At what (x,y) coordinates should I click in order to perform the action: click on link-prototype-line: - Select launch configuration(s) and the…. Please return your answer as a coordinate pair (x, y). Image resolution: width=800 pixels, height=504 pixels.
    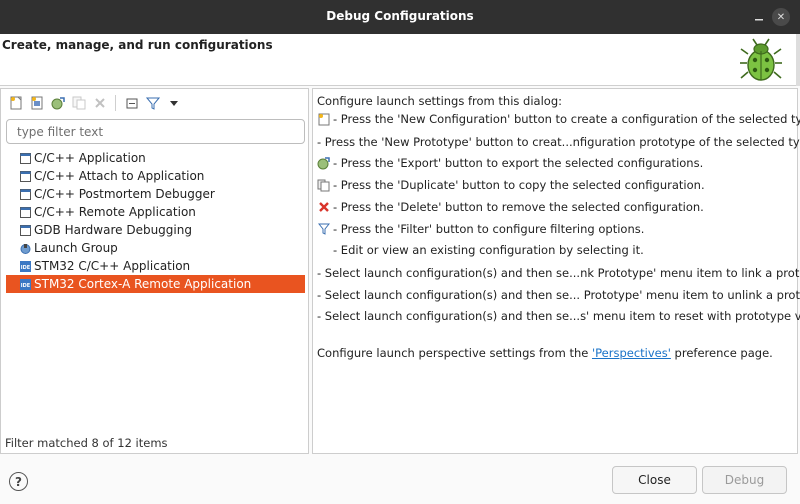
    Looking at the image, I should click on (558, 273).